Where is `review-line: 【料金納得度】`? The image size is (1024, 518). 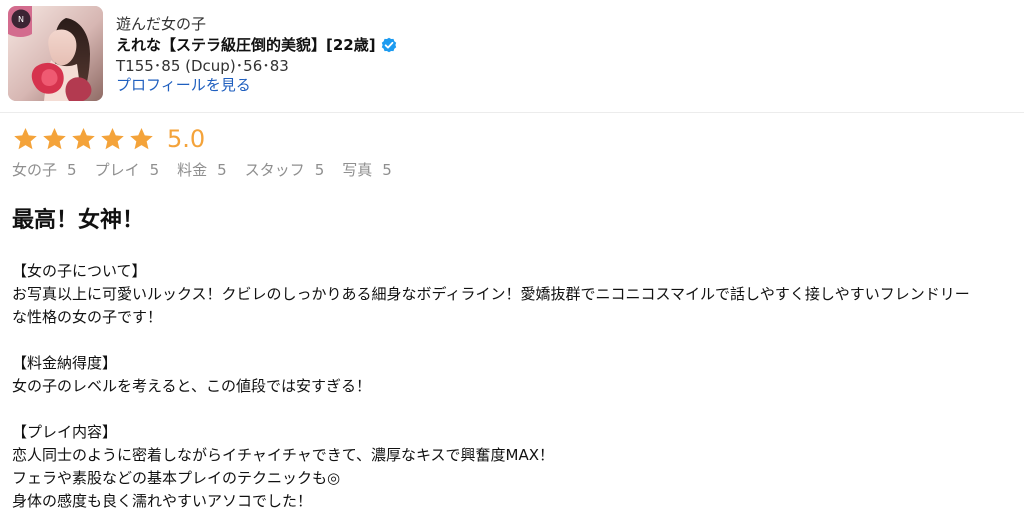 review-line: 【料金納得度】 is located at coordinates (65, 363).